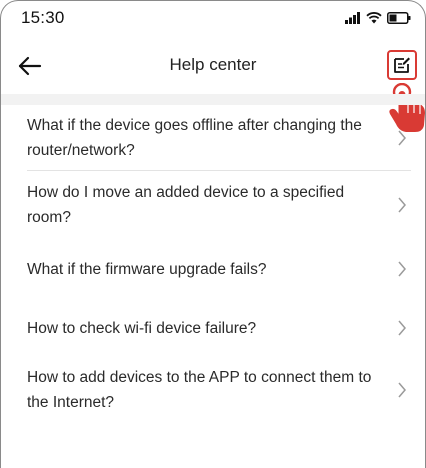  I want to click on faq-item: What if the firmware upgrade fails?, so click(213, 269).